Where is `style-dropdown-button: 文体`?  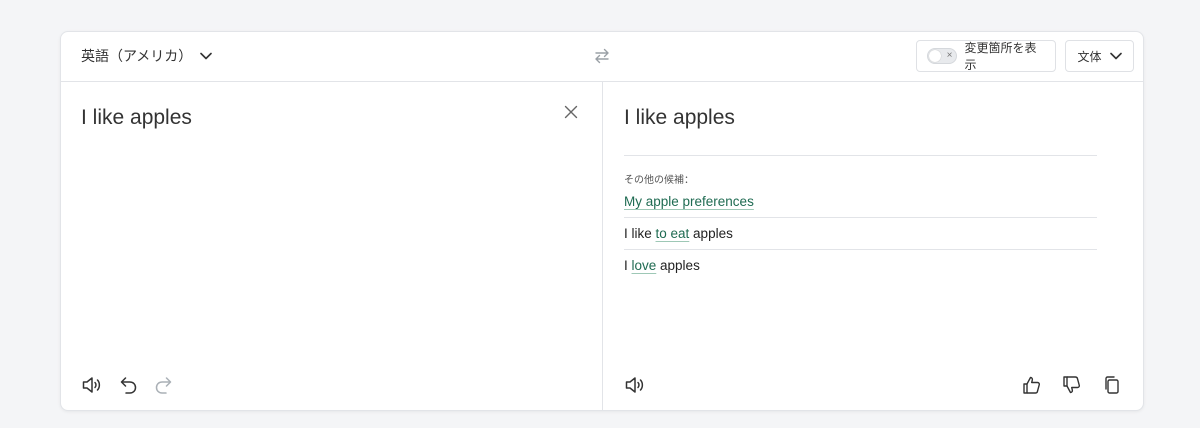
style-dropdown-button: 文体 is located at coordinates (1099, 56).